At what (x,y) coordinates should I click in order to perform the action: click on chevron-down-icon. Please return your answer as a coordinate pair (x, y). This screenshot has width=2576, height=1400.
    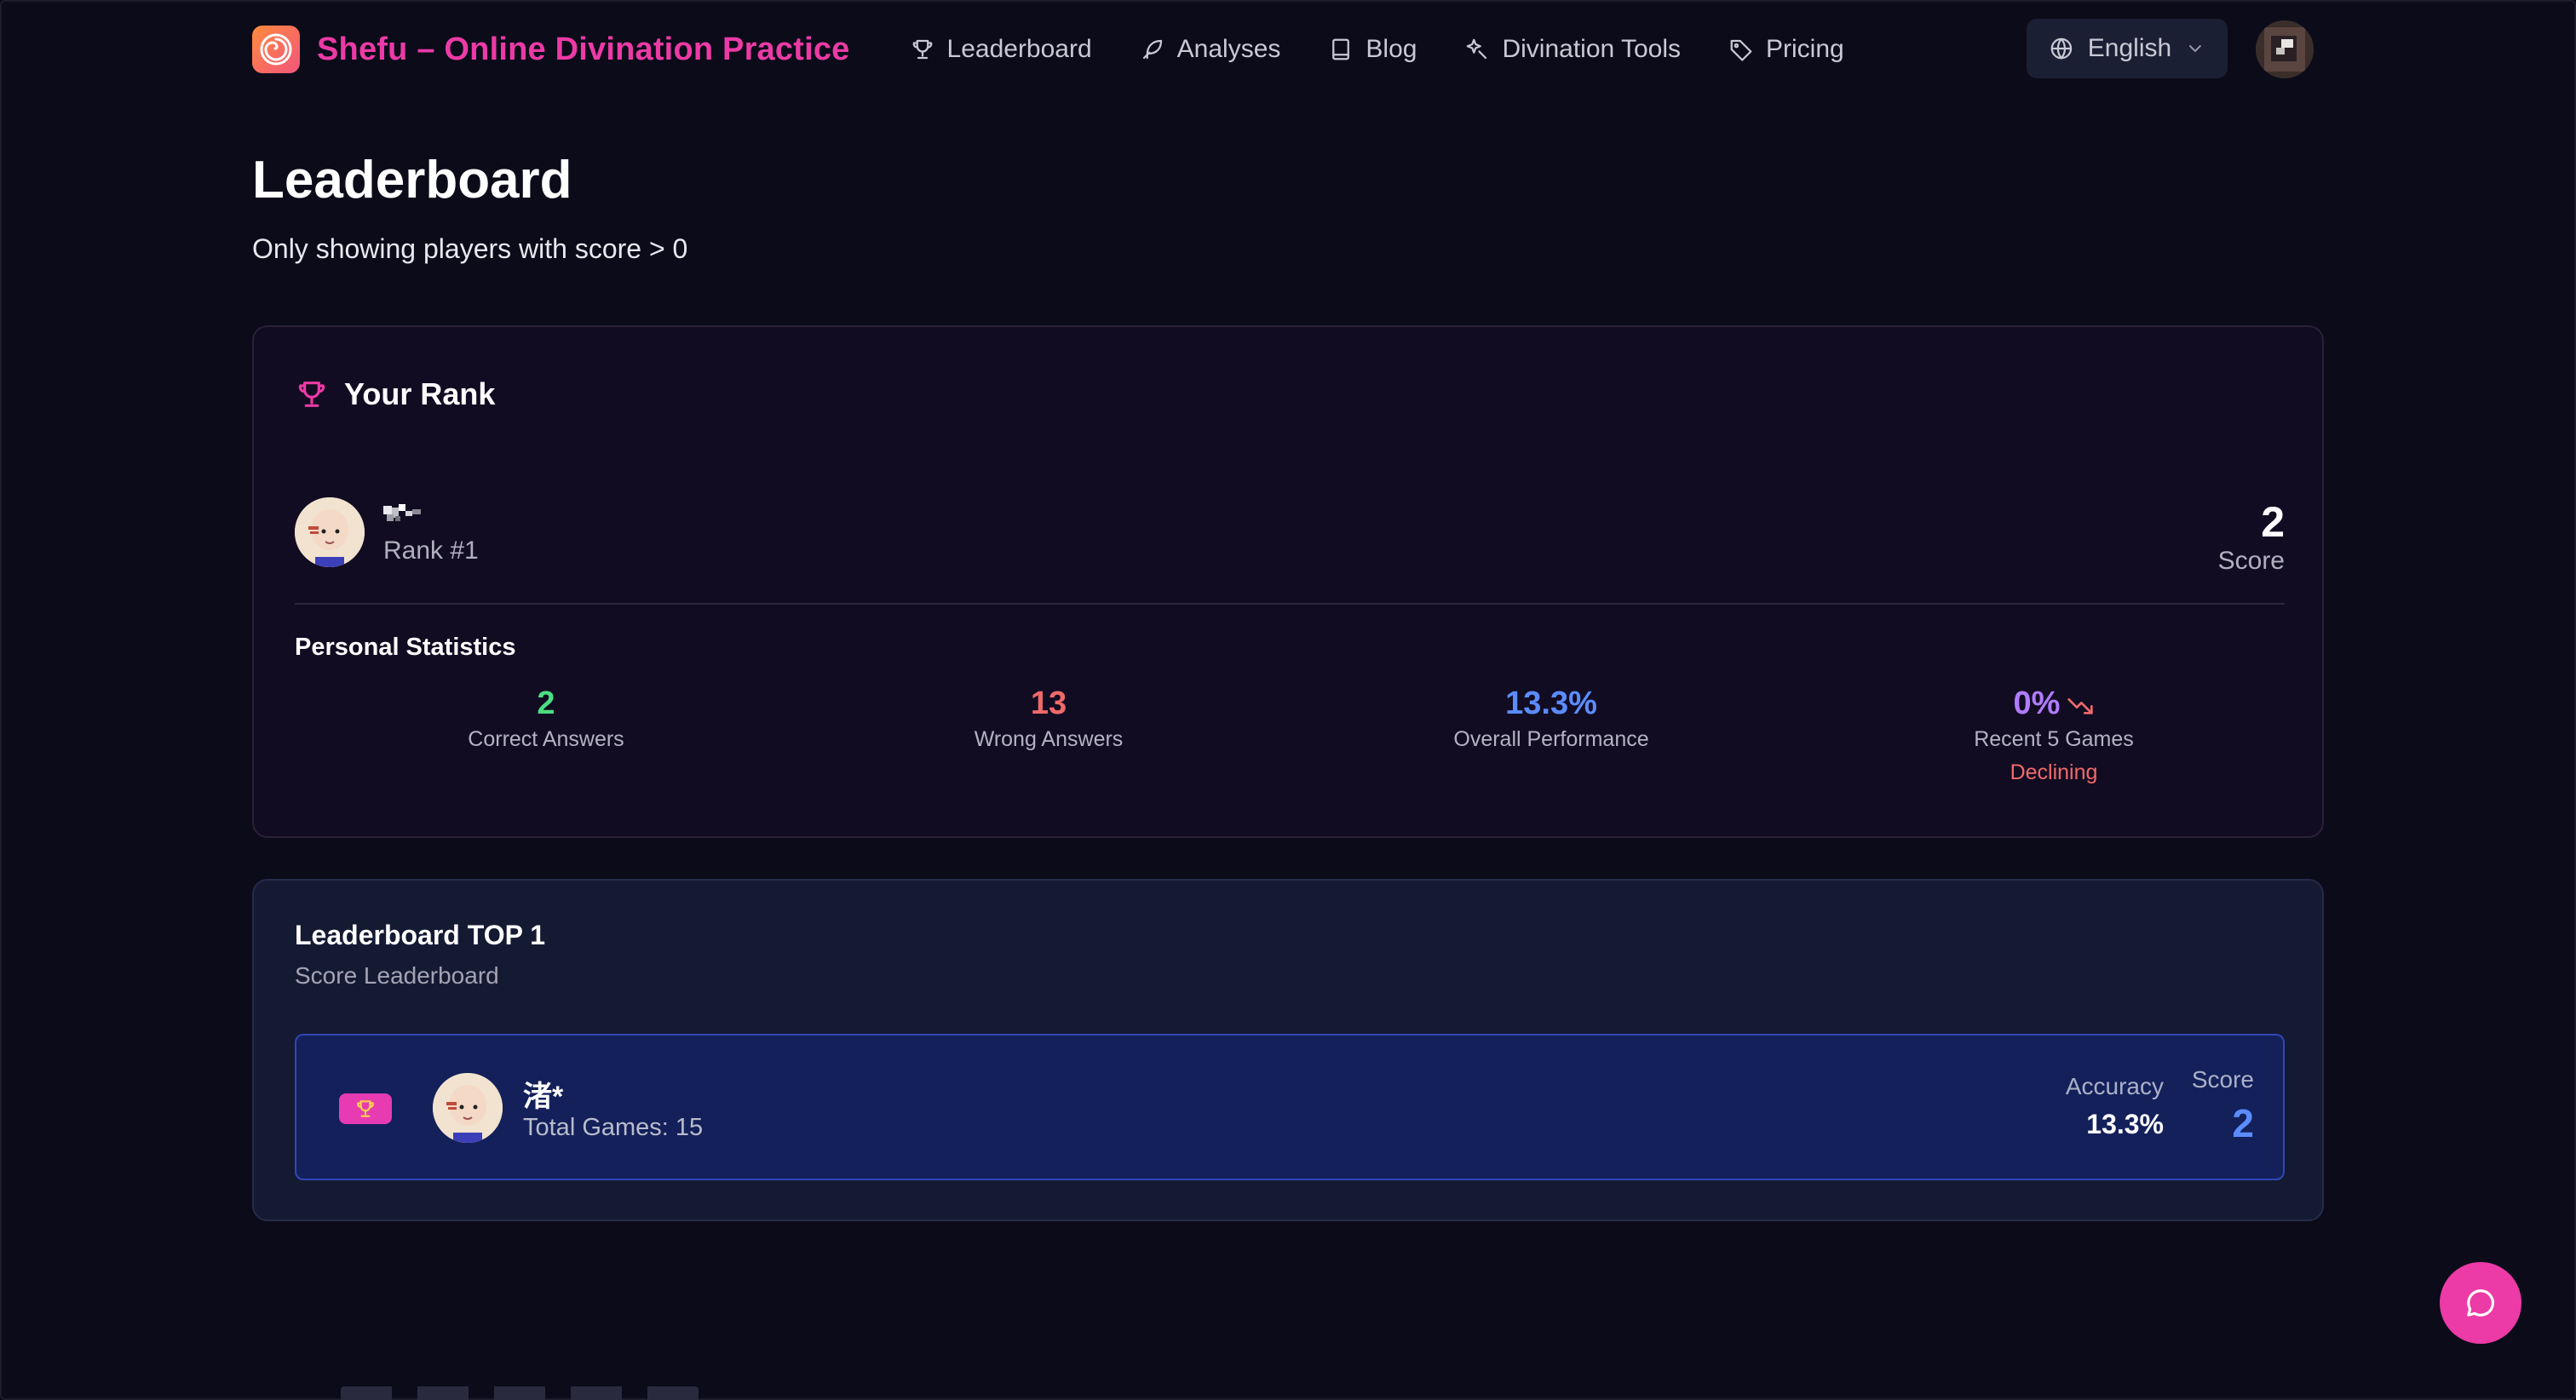
    Looking at the image, I should click on (2195, 49).